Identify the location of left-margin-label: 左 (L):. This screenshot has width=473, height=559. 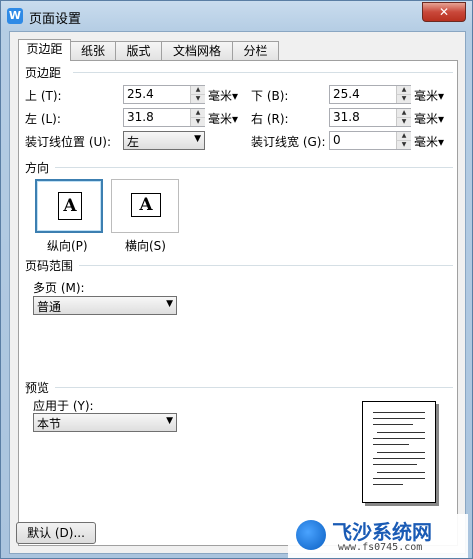
(43, 119).